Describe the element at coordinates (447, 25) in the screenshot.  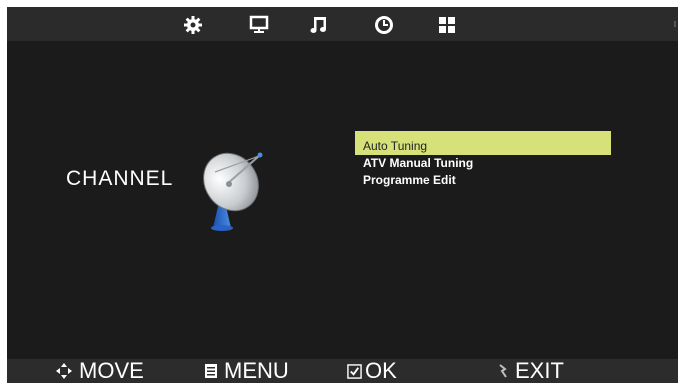
I see `grid-icon` at that location.